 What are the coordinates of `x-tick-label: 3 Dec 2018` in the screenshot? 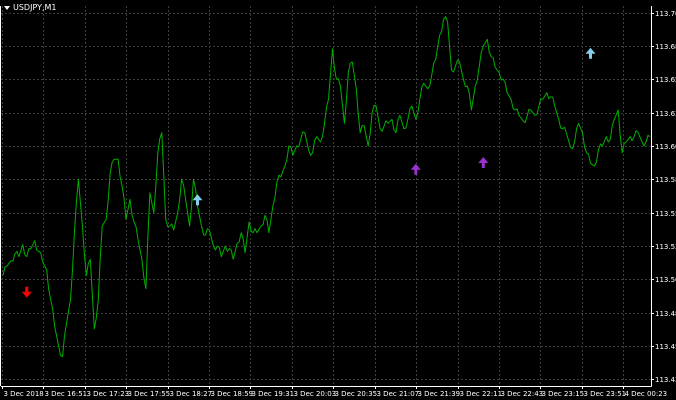 It's located at (24, 394).